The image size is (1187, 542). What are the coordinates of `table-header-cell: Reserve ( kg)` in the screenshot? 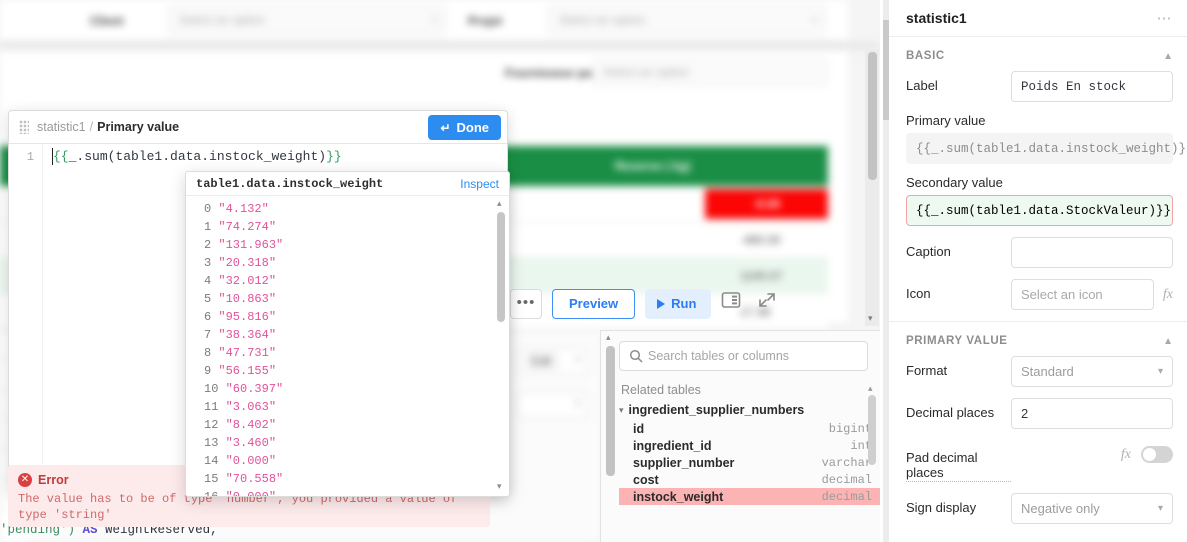 It's located at (653, 166).